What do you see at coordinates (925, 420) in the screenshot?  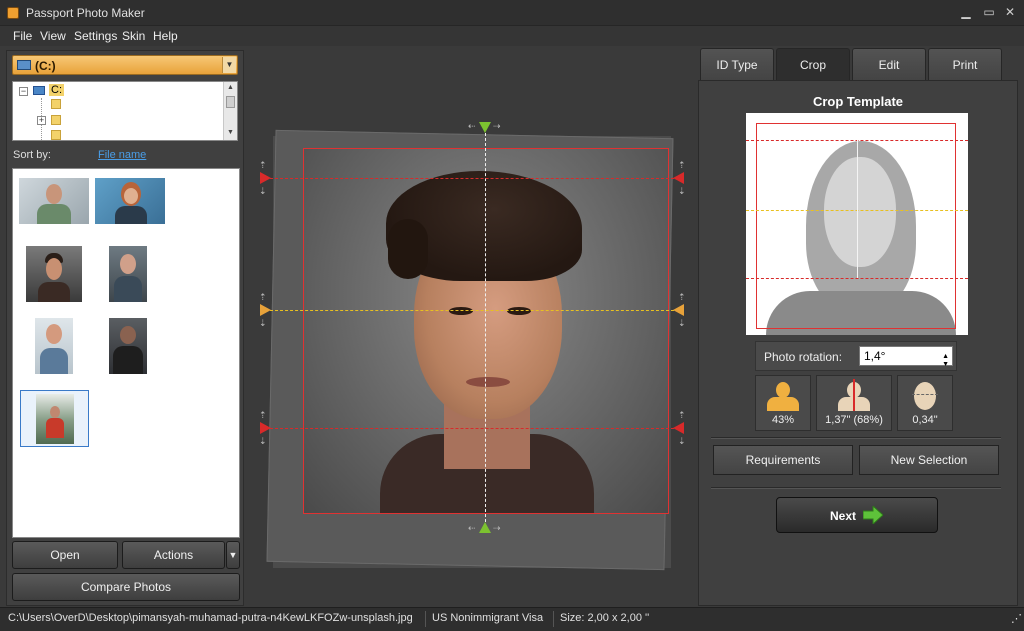 I see `face-width-value: 0,34"` at bounding box center [925, 420].